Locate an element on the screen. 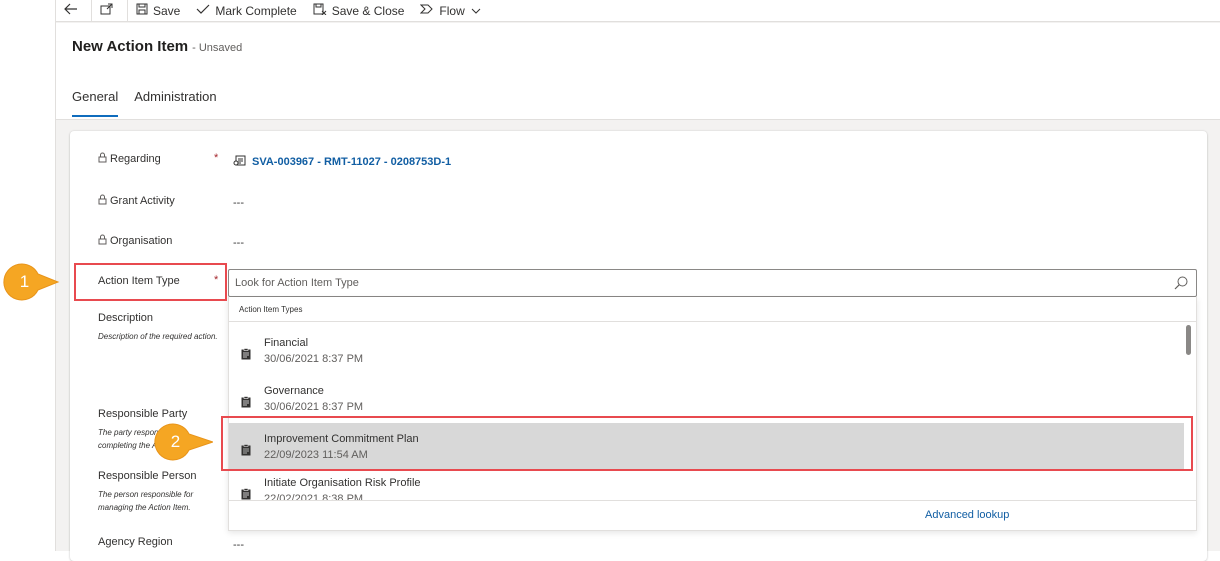 The image size is (1220, 561). popout-icon is located at coordinates (109, 10).